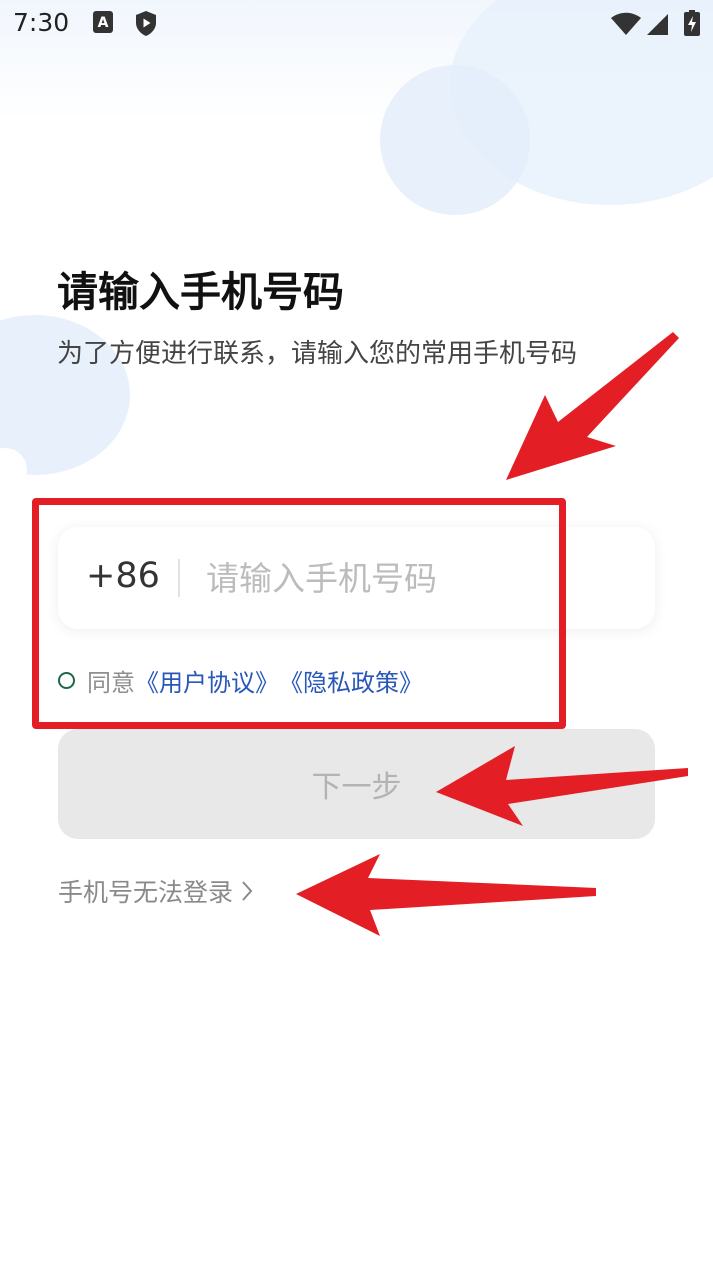 The image size is (713, 1269). I want to click on cannot-login-link: 手机号无法登录, so click(155, 891).